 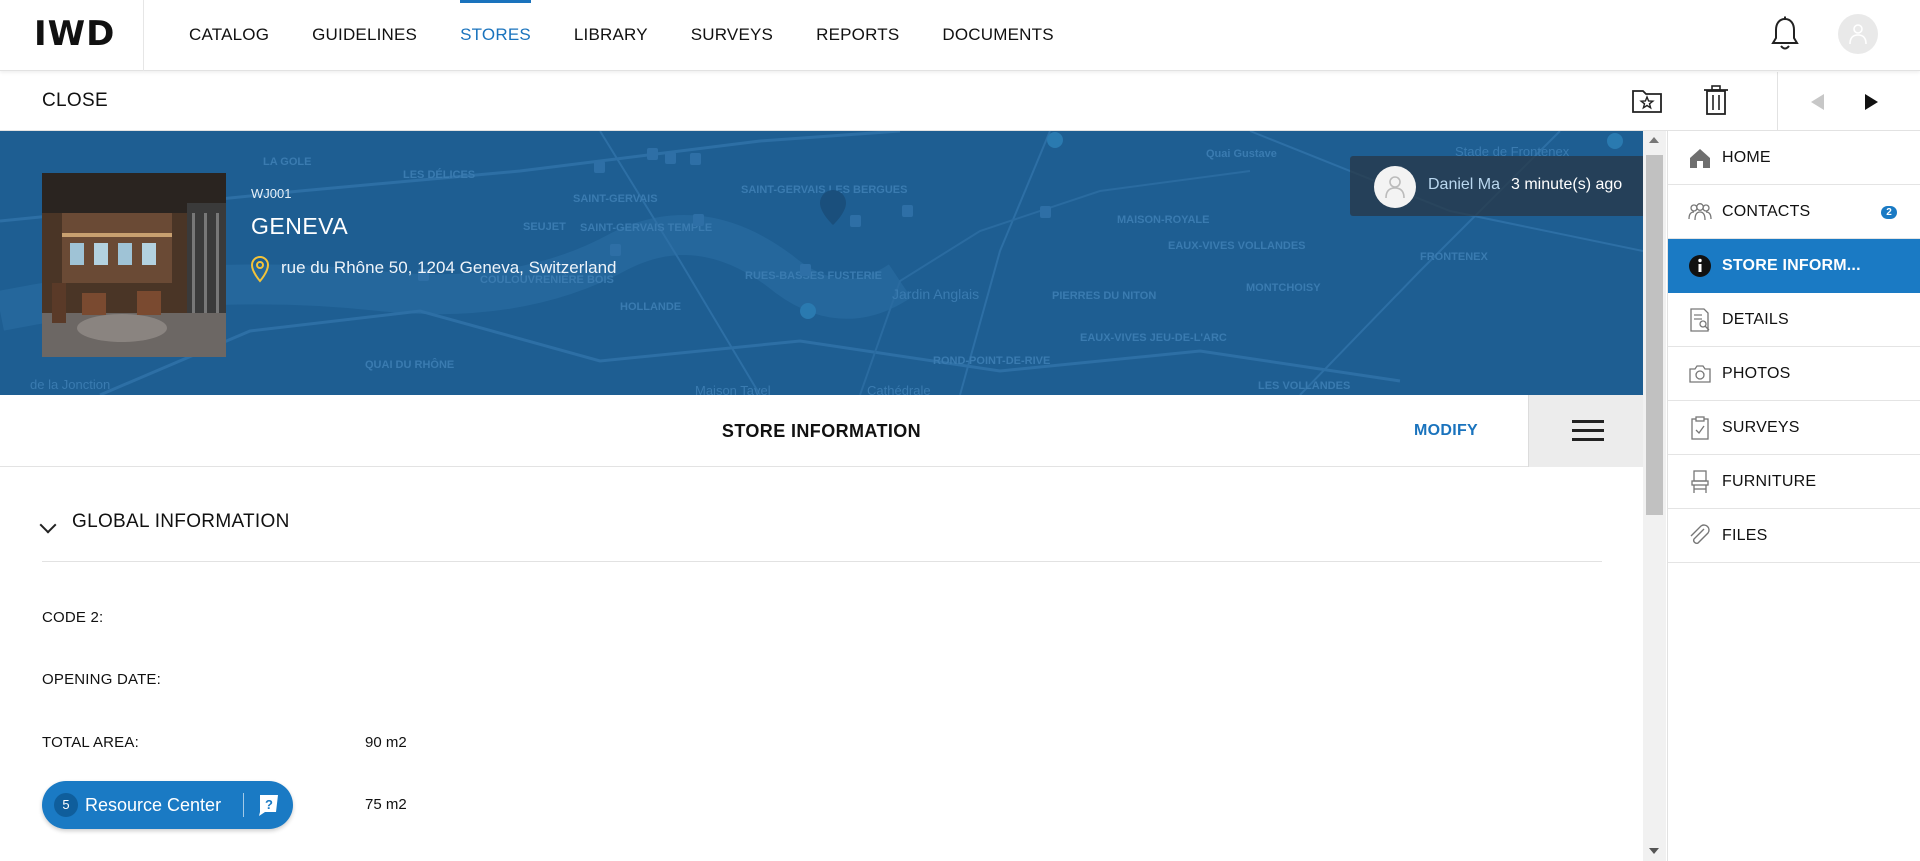 What do you see at coordinates (1700, 481) in the screenshot?
I see `chair-icon` at bounding box center [1700, 481].